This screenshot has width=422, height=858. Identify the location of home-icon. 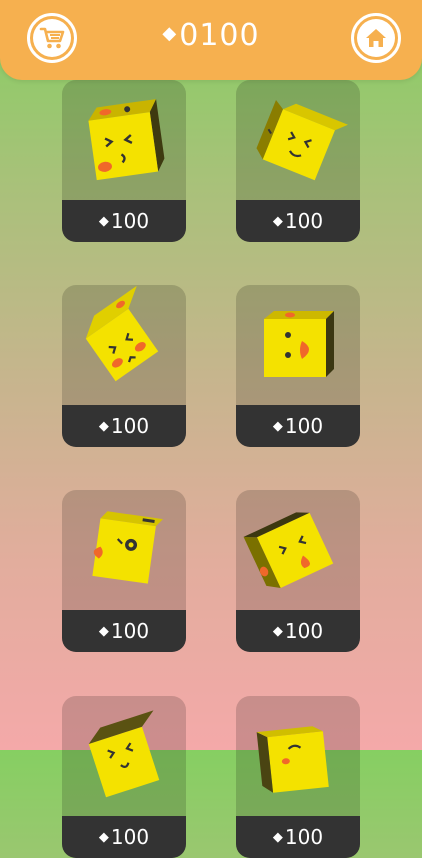
(376, 38).